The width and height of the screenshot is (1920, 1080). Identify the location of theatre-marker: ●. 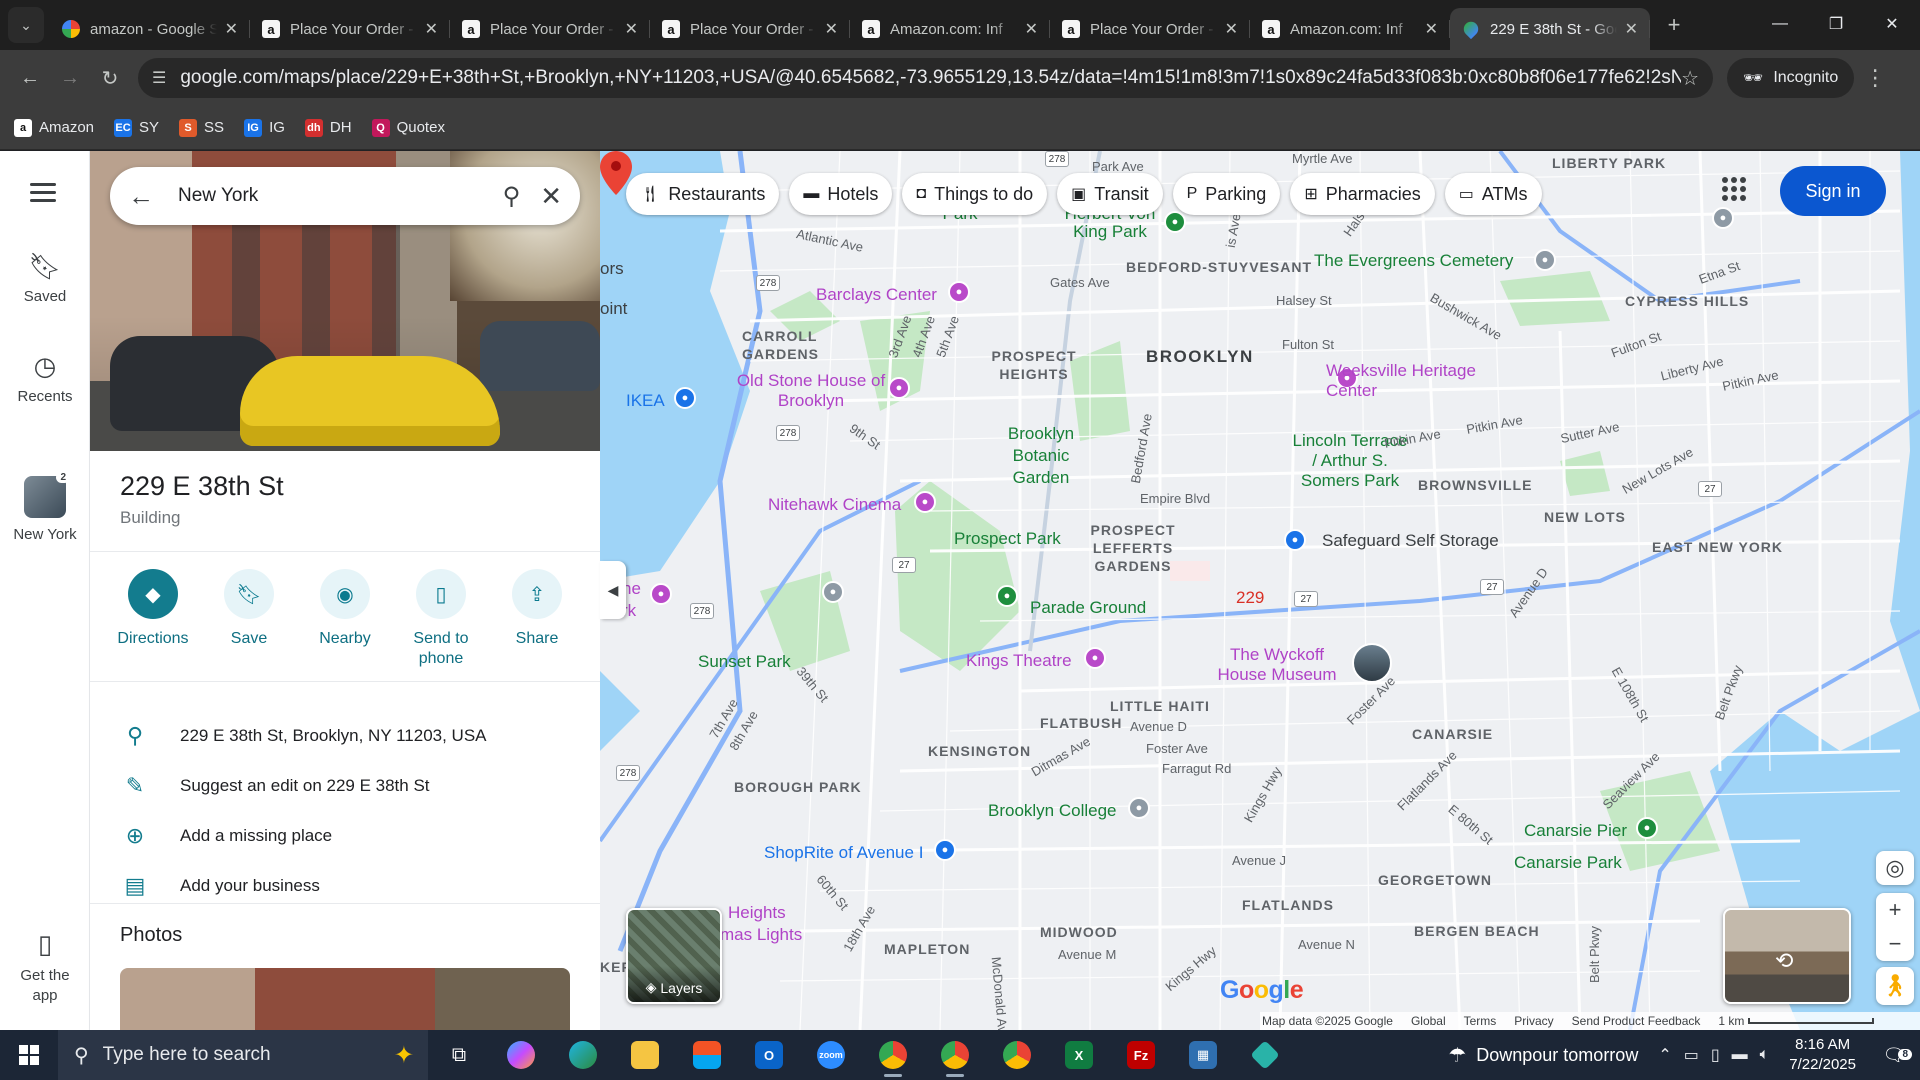
(1095, 658).